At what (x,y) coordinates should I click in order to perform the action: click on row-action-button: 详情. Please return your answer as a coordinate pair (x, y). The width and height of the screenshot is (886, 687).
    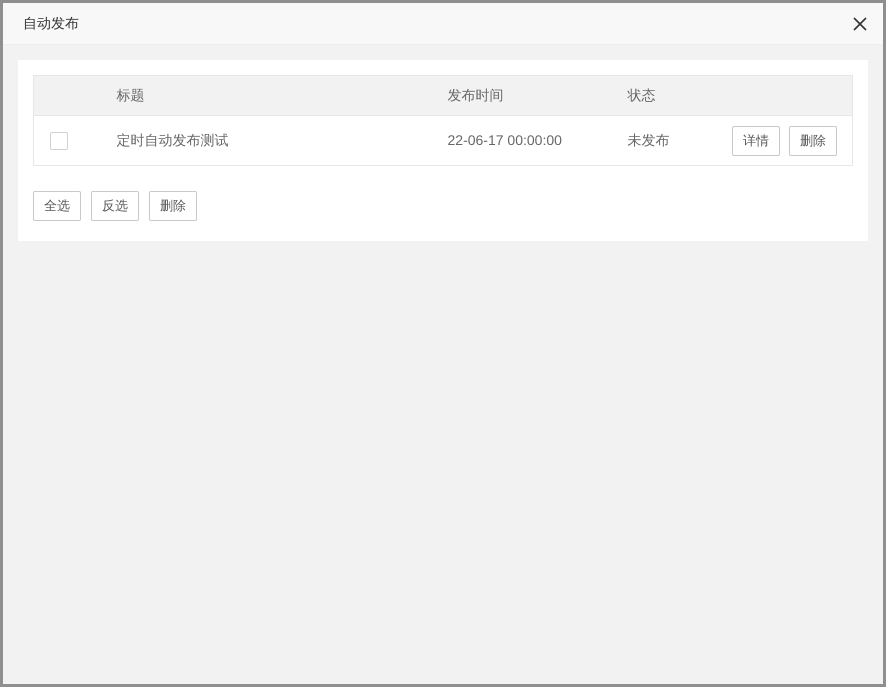
    Looking at the image, I should click on (756, 141).